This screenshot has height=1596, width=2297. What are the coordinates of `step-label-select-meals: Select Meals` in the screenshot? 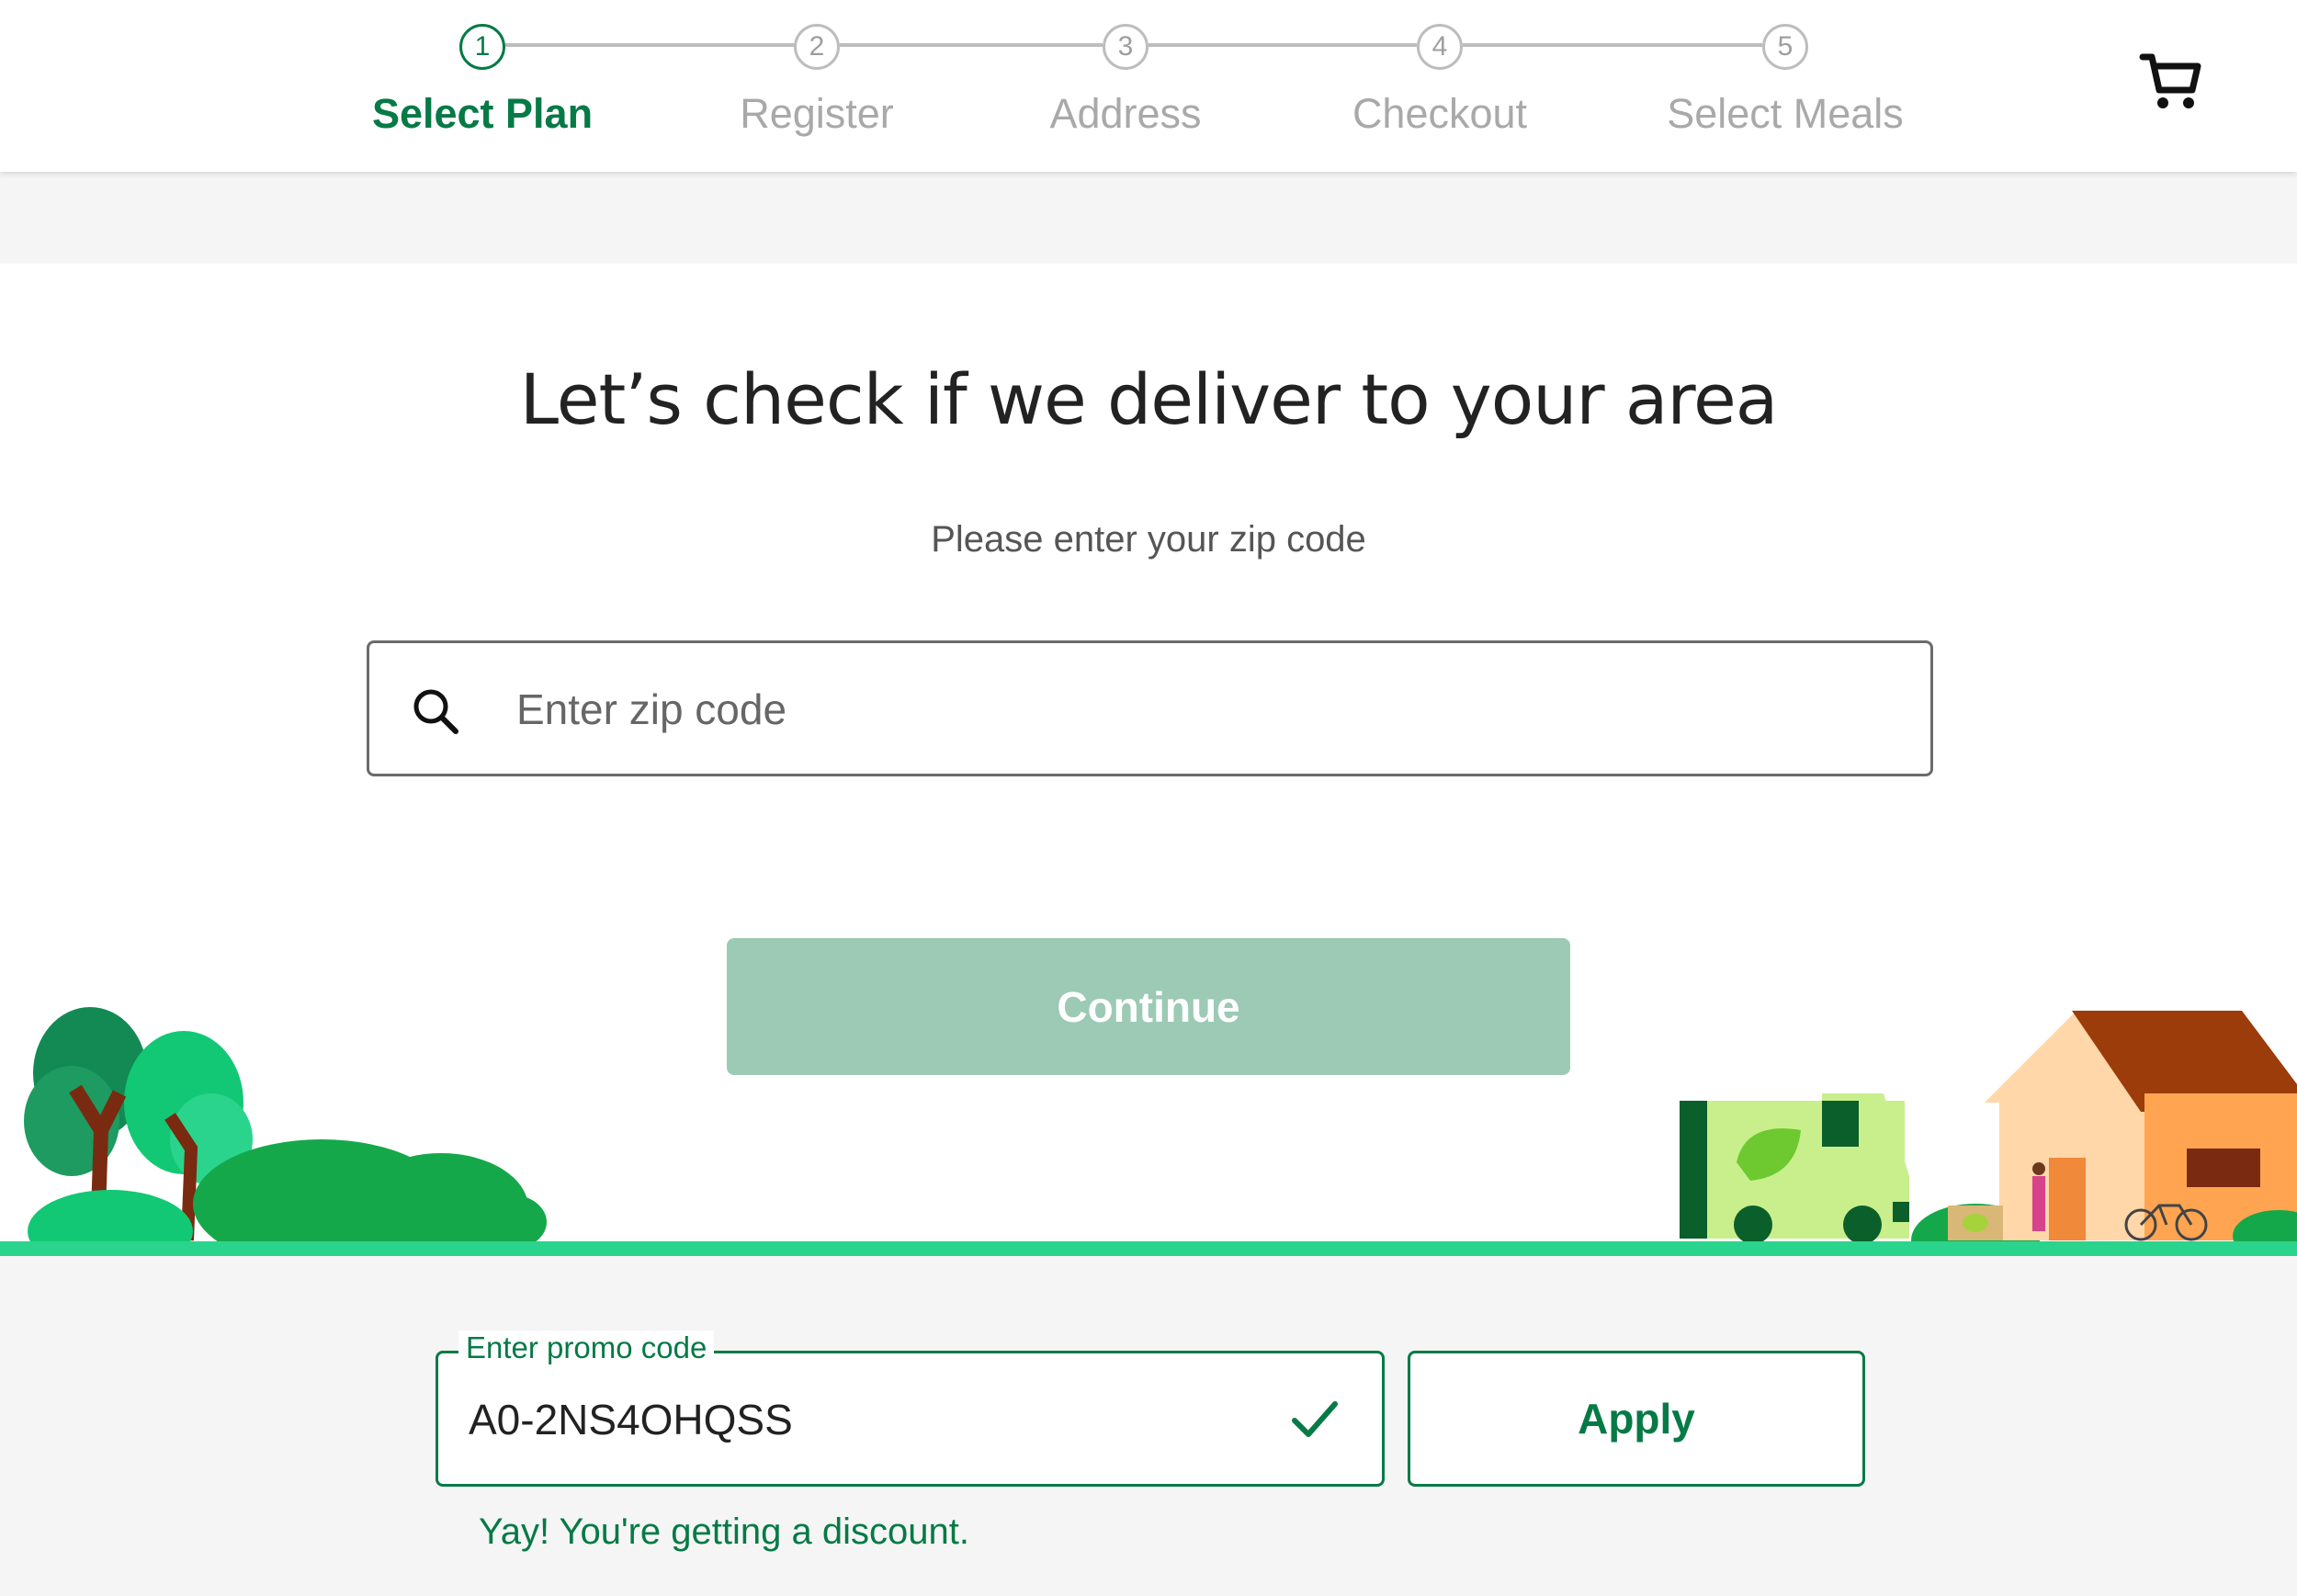 It's located at (1785, 113).